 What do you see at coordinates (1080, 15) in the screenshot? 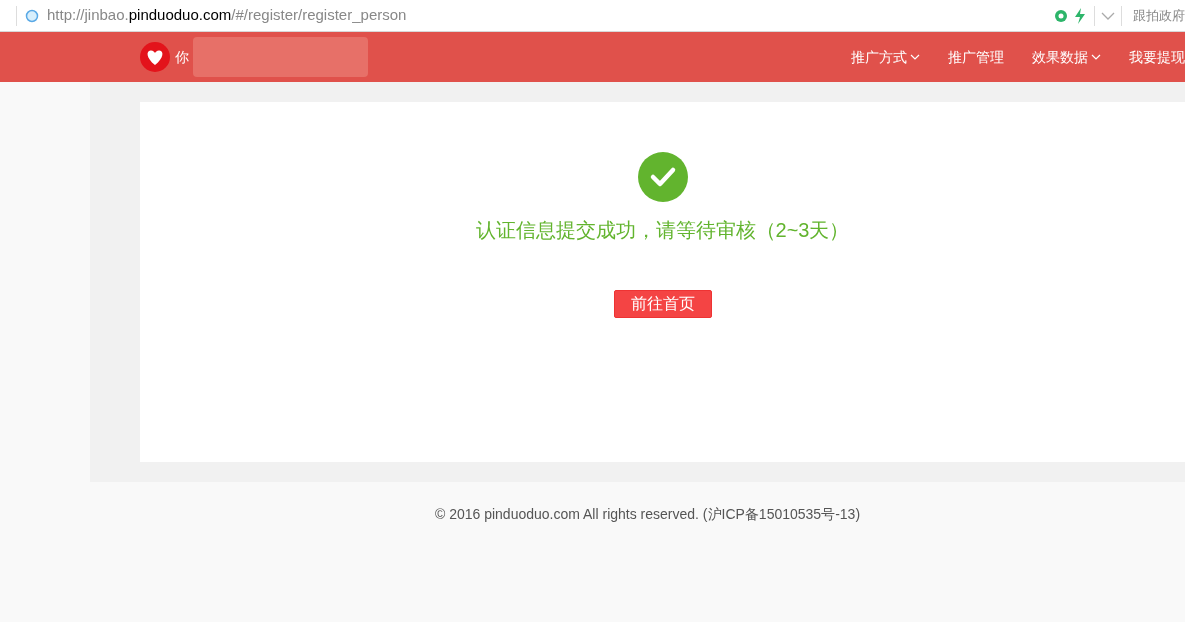
I see `lightning-icon` at bounding box center [1080, 15].